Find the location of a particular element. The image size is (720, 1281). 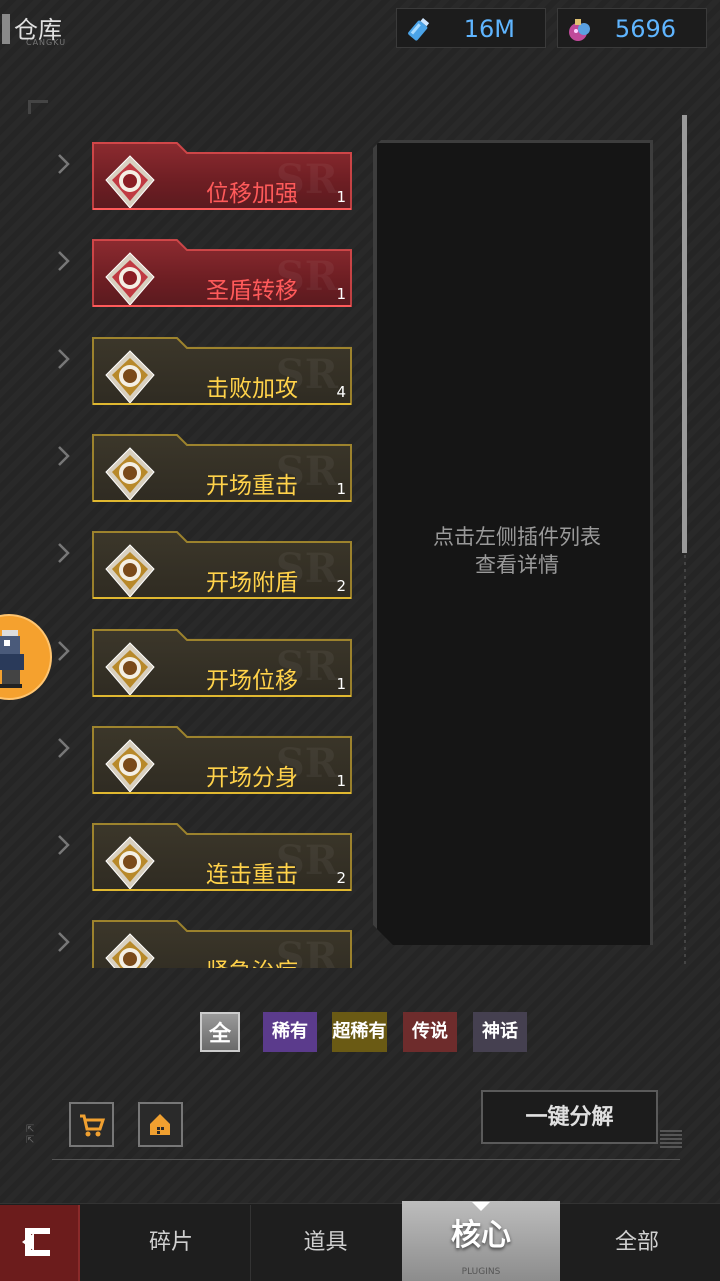

filter-myth-button: 神话 is located at coordinates (500, 1032).